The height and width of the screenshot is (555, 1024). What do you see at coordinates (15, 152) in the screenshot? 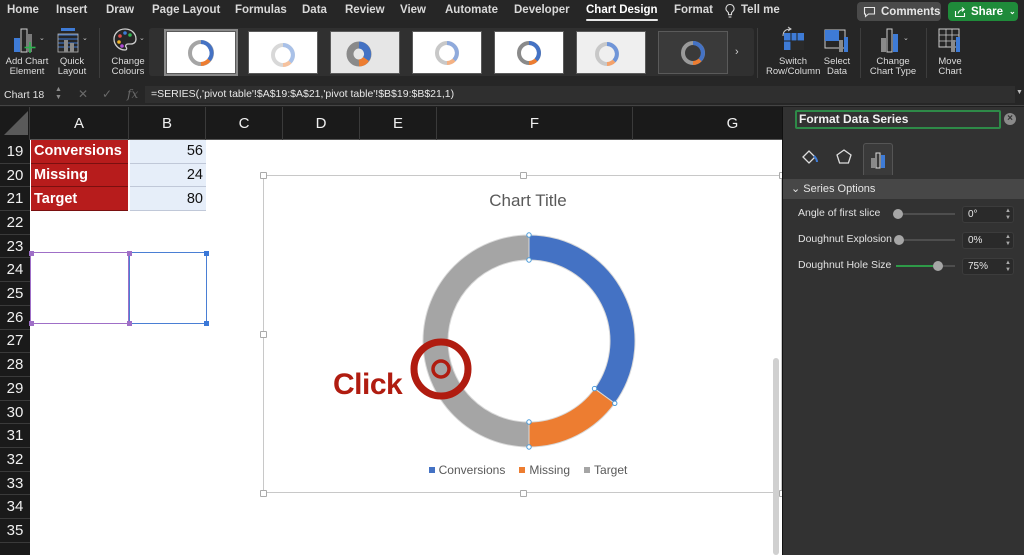
I see `row-header-19: 19` at bounding box center [15, 152].